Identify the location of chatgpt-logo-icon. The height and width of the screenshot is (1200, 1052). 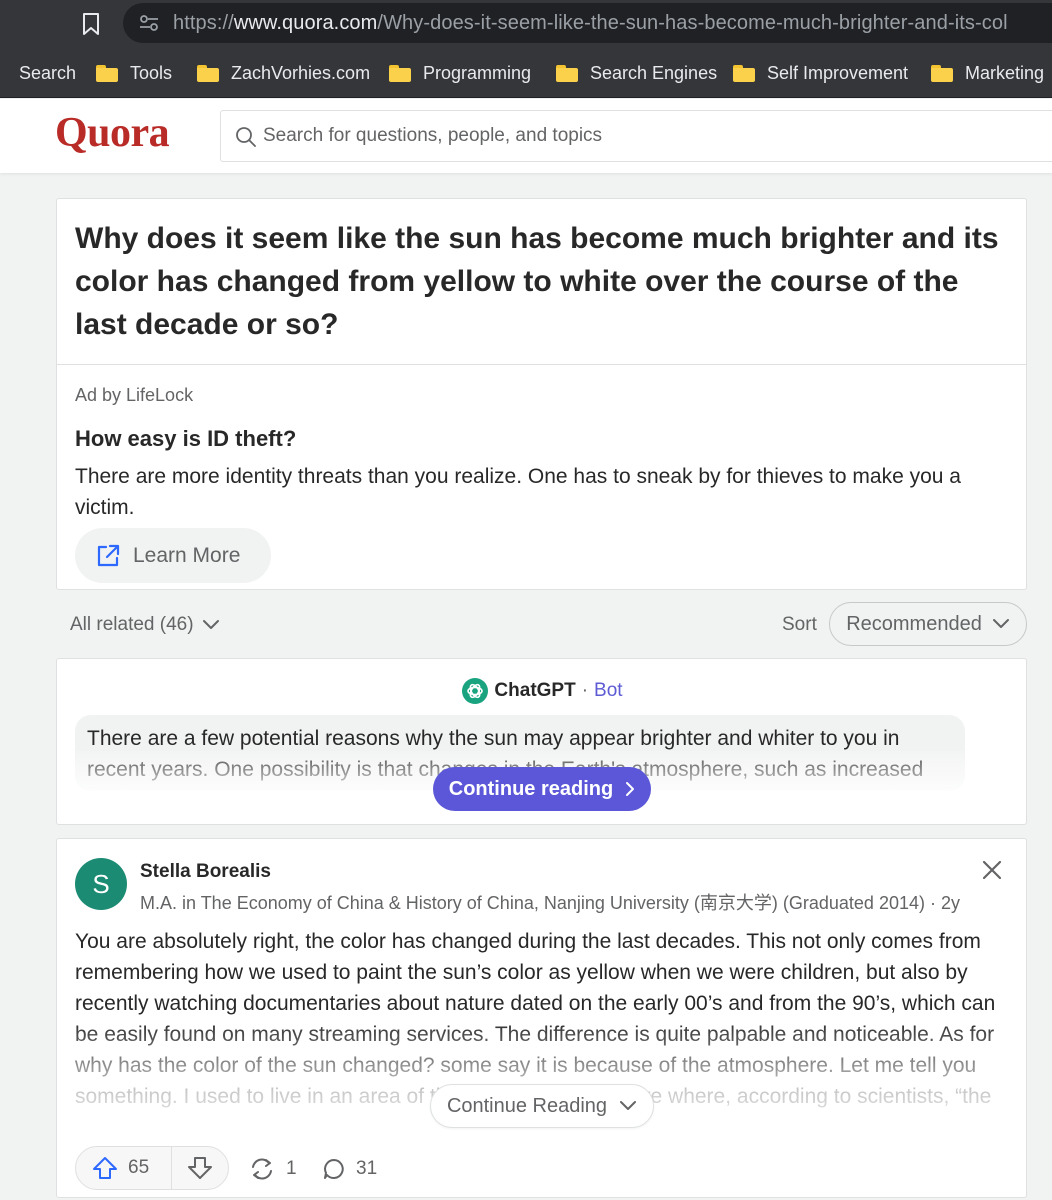
(475, 691).